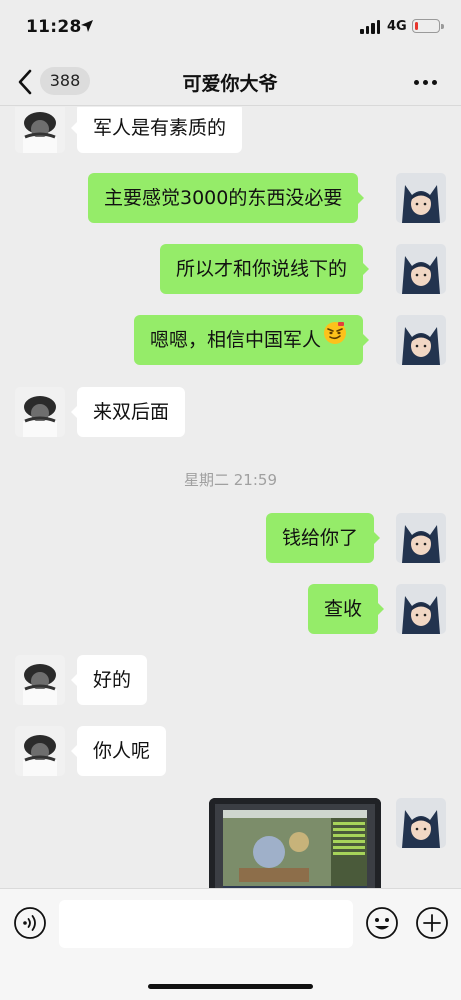  Describe the element at coordinates (206, 924) in the screenshot. I see `message-input` at that location.